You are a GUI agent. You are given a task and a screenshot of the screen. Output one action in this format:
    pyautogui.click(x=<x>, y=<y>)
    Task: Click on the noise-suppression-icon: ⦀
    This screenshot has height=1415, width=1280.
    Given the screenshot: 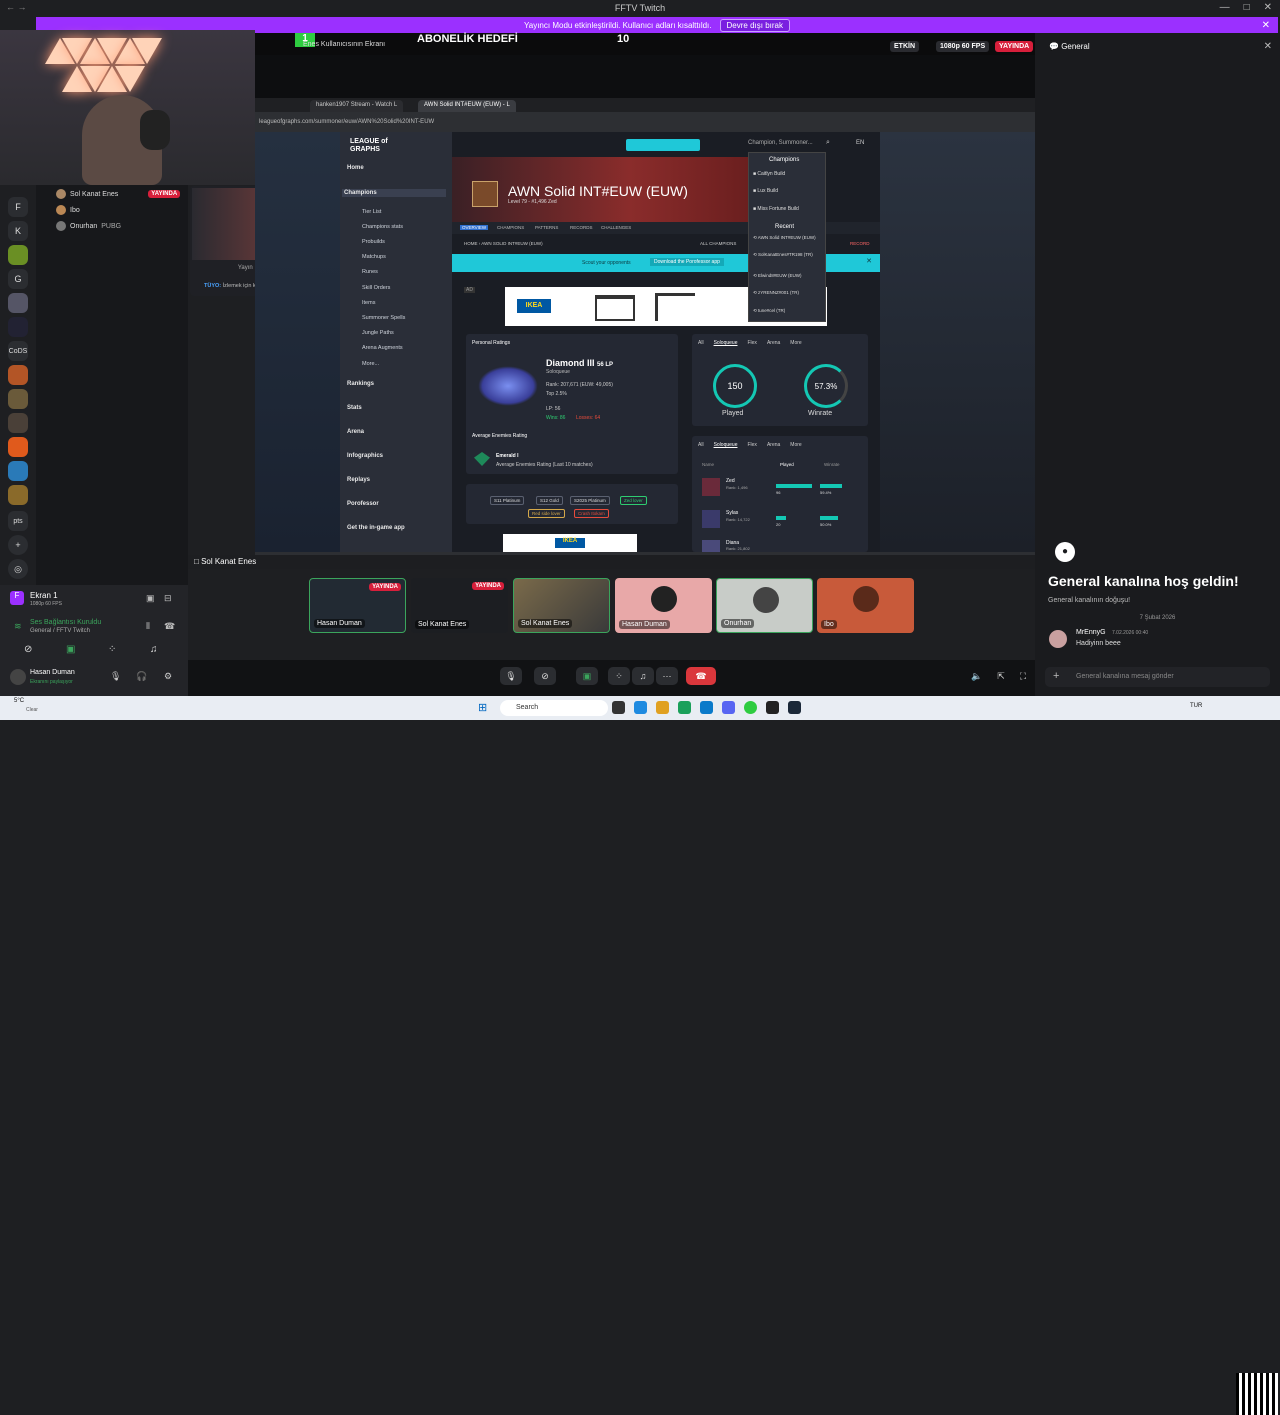 What is the action you would take?
    pyautogui.click(x=148, y=626)
    